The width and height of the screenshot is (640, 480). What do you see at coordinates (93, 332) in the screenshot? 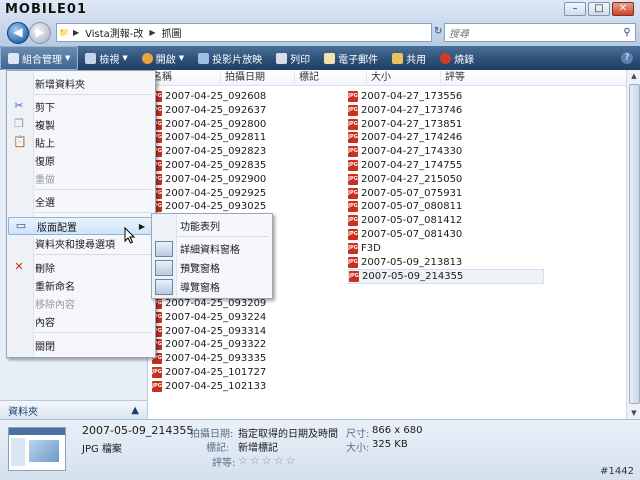
I see `menu-separator` at bounding box center [93, 332].